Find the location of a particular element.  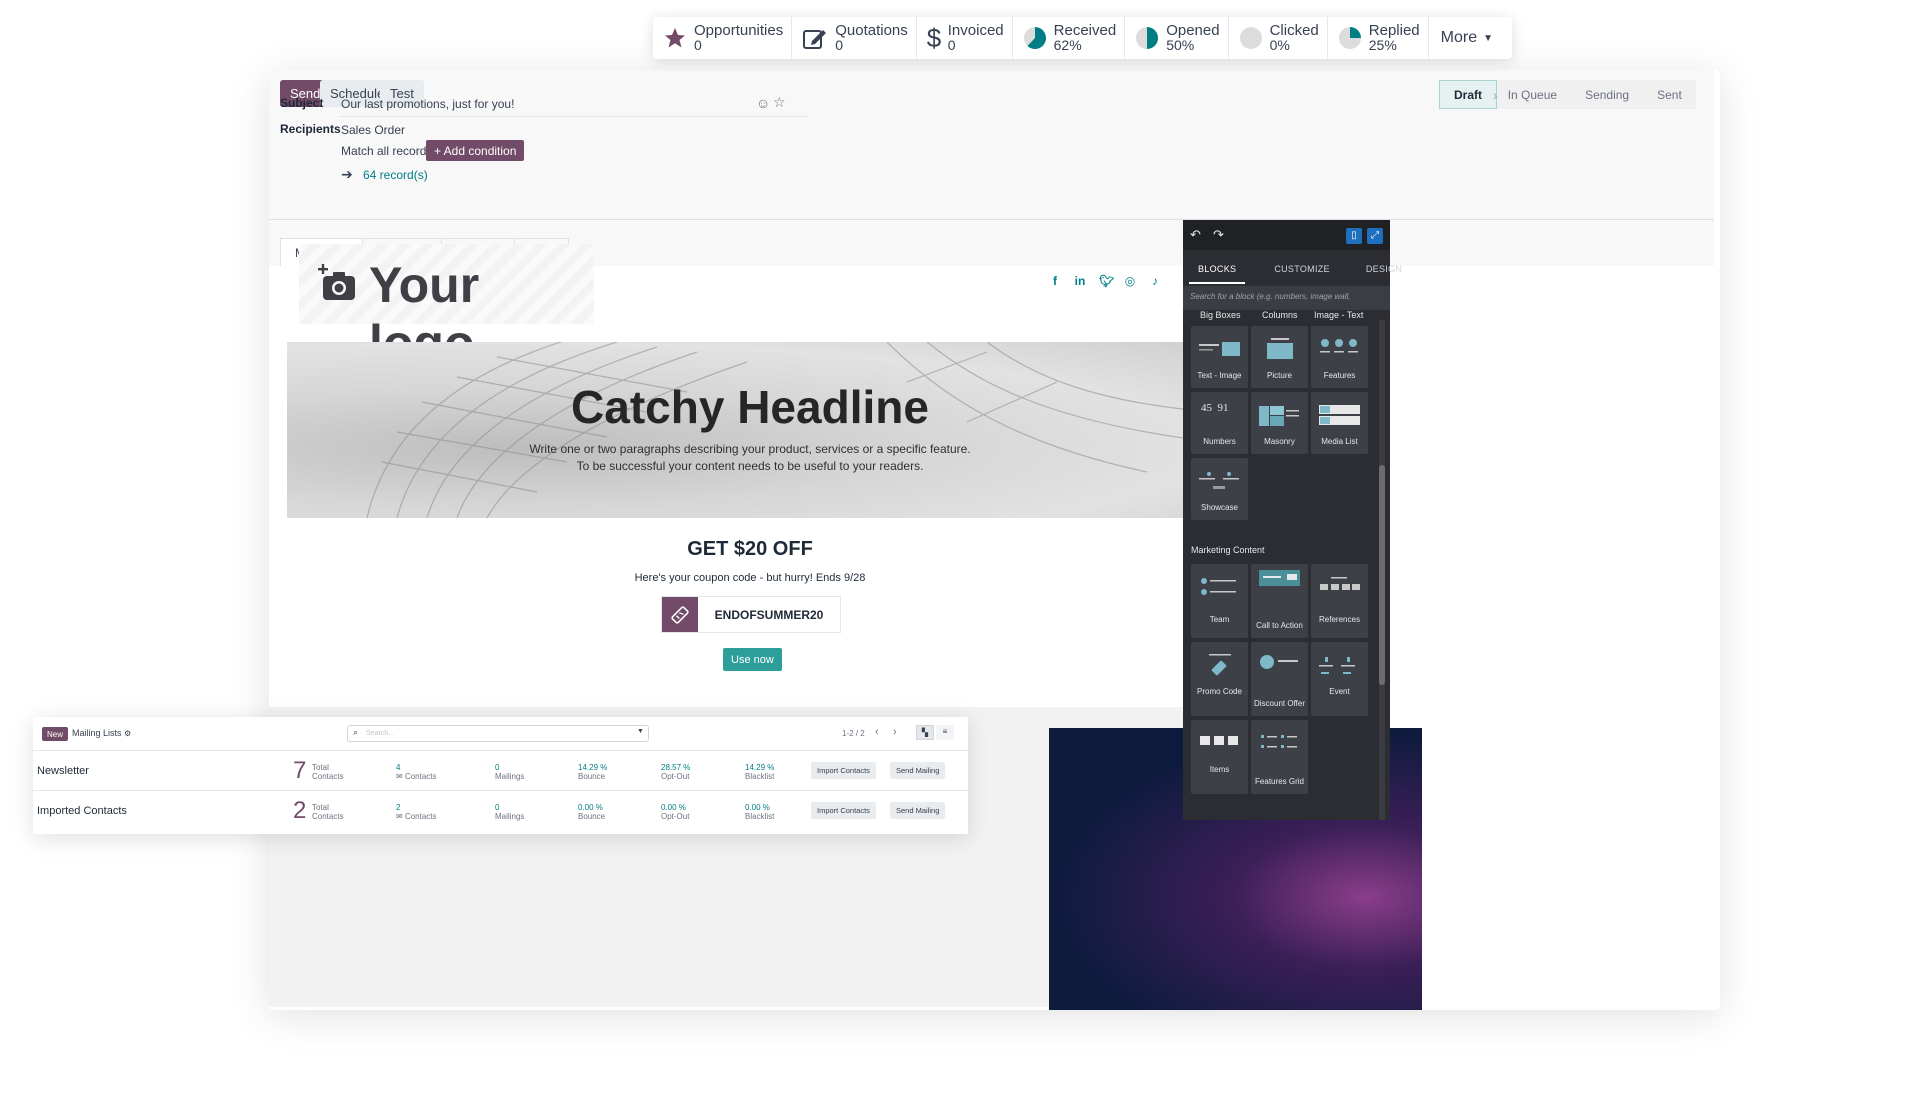

status-in-queue: In Queue is located at coordinates (1532, 94).